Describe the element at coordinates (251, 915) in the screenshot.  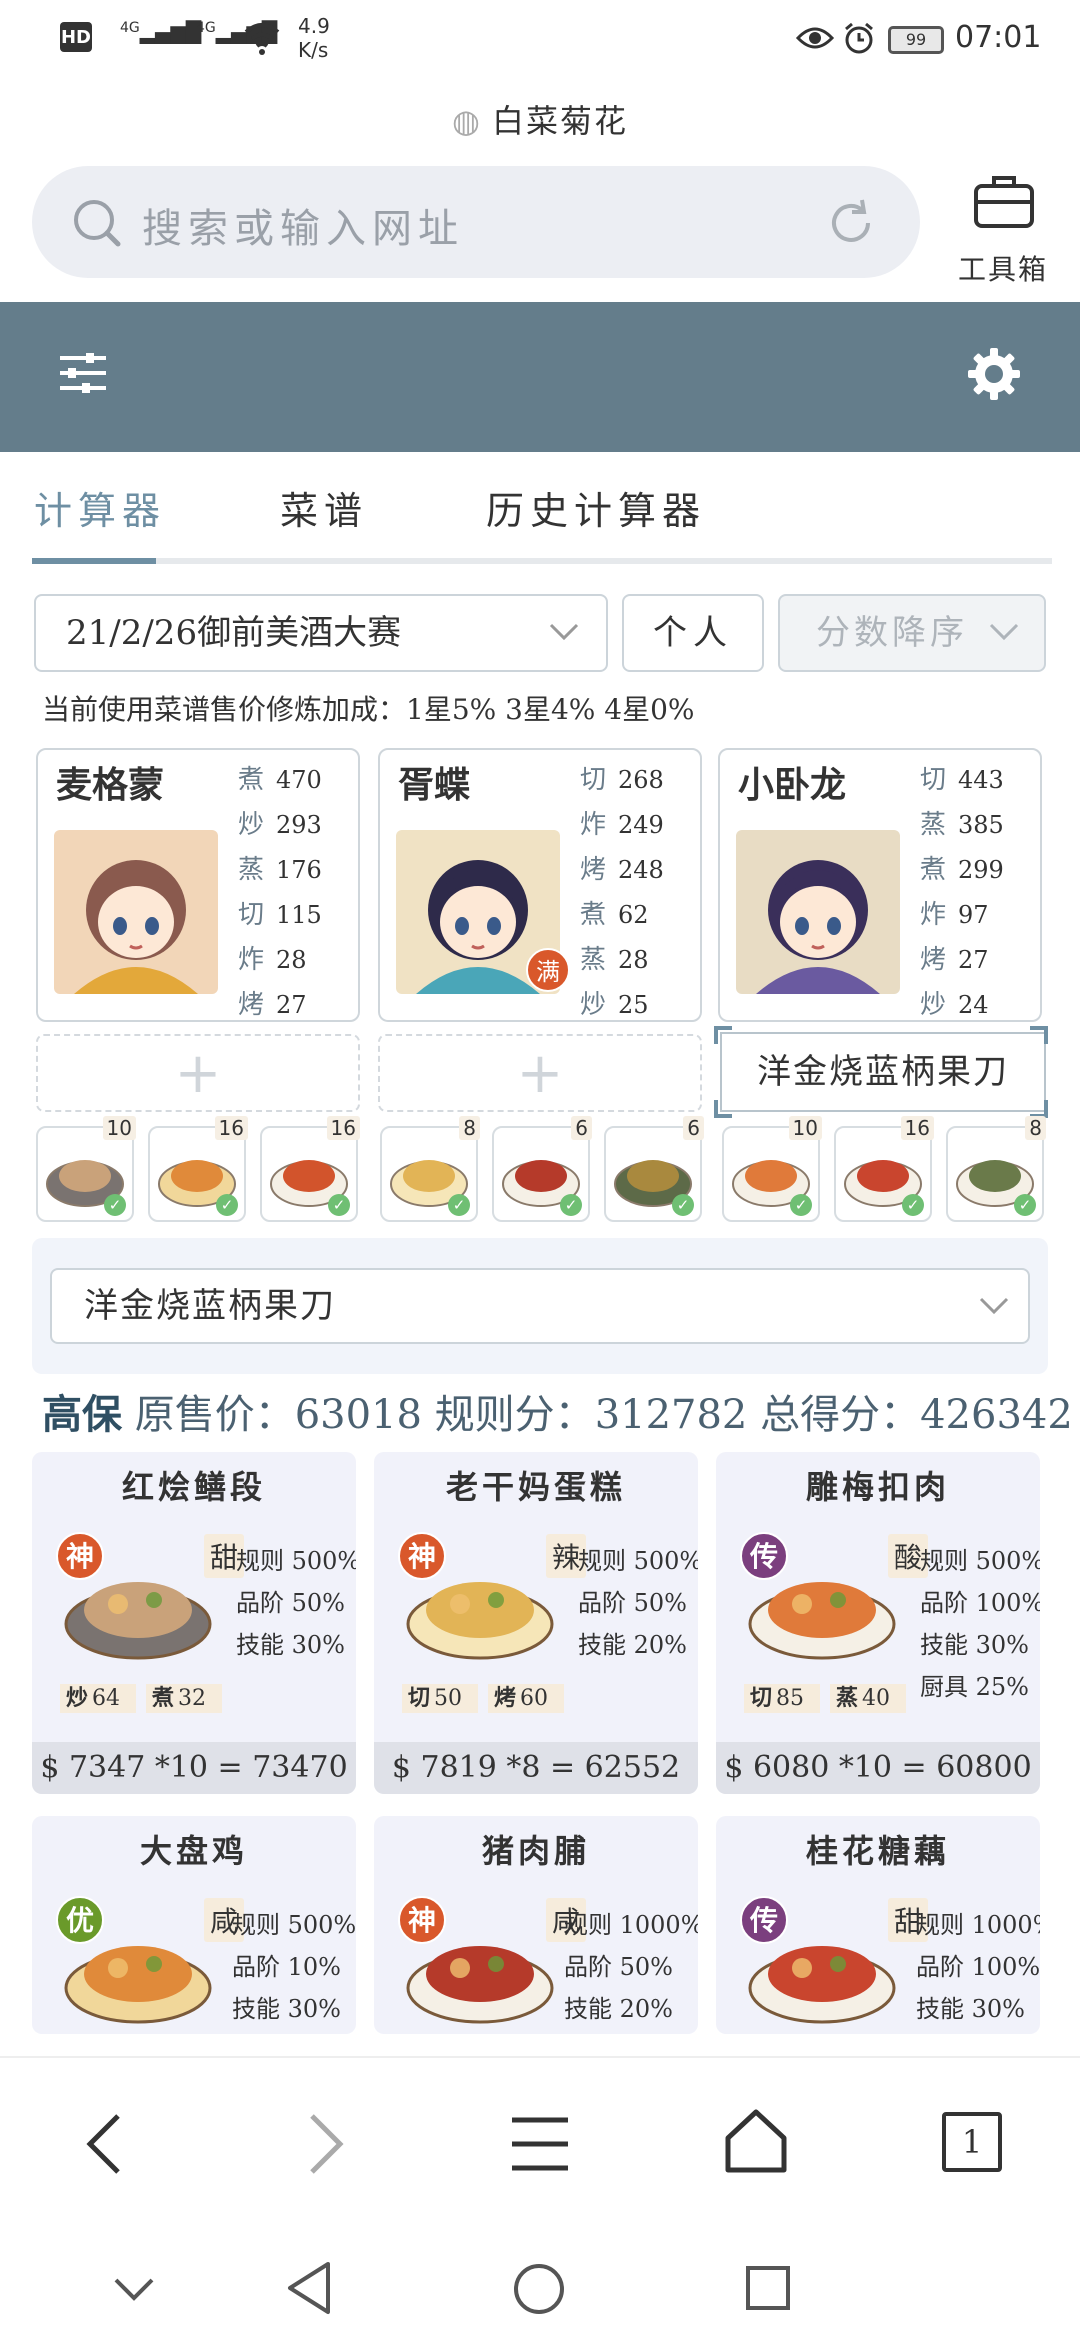
I see `skill-type: 切` at that location.